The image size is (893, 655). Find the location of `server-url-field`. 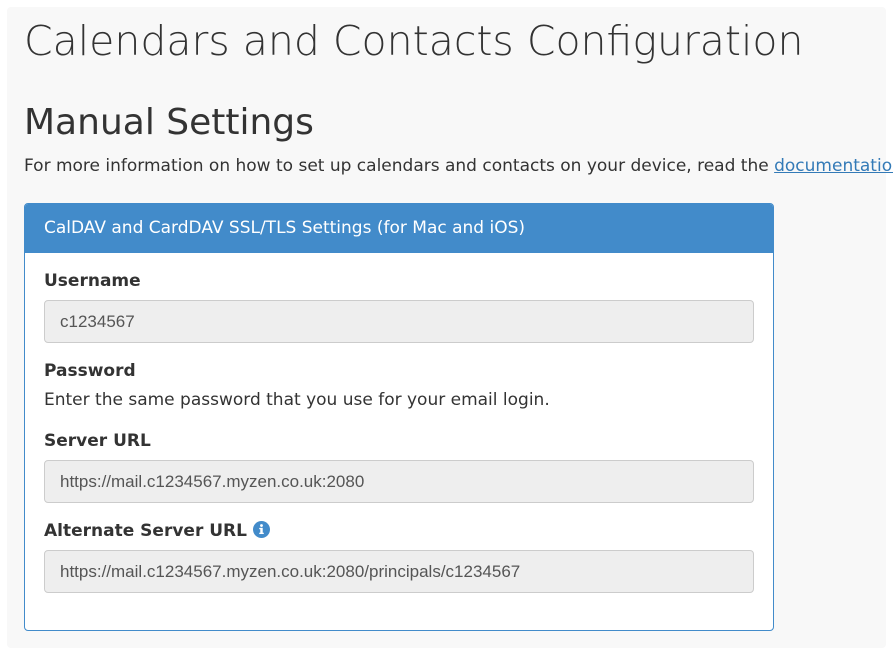

server-url-field is located at coordinates (399, 481).